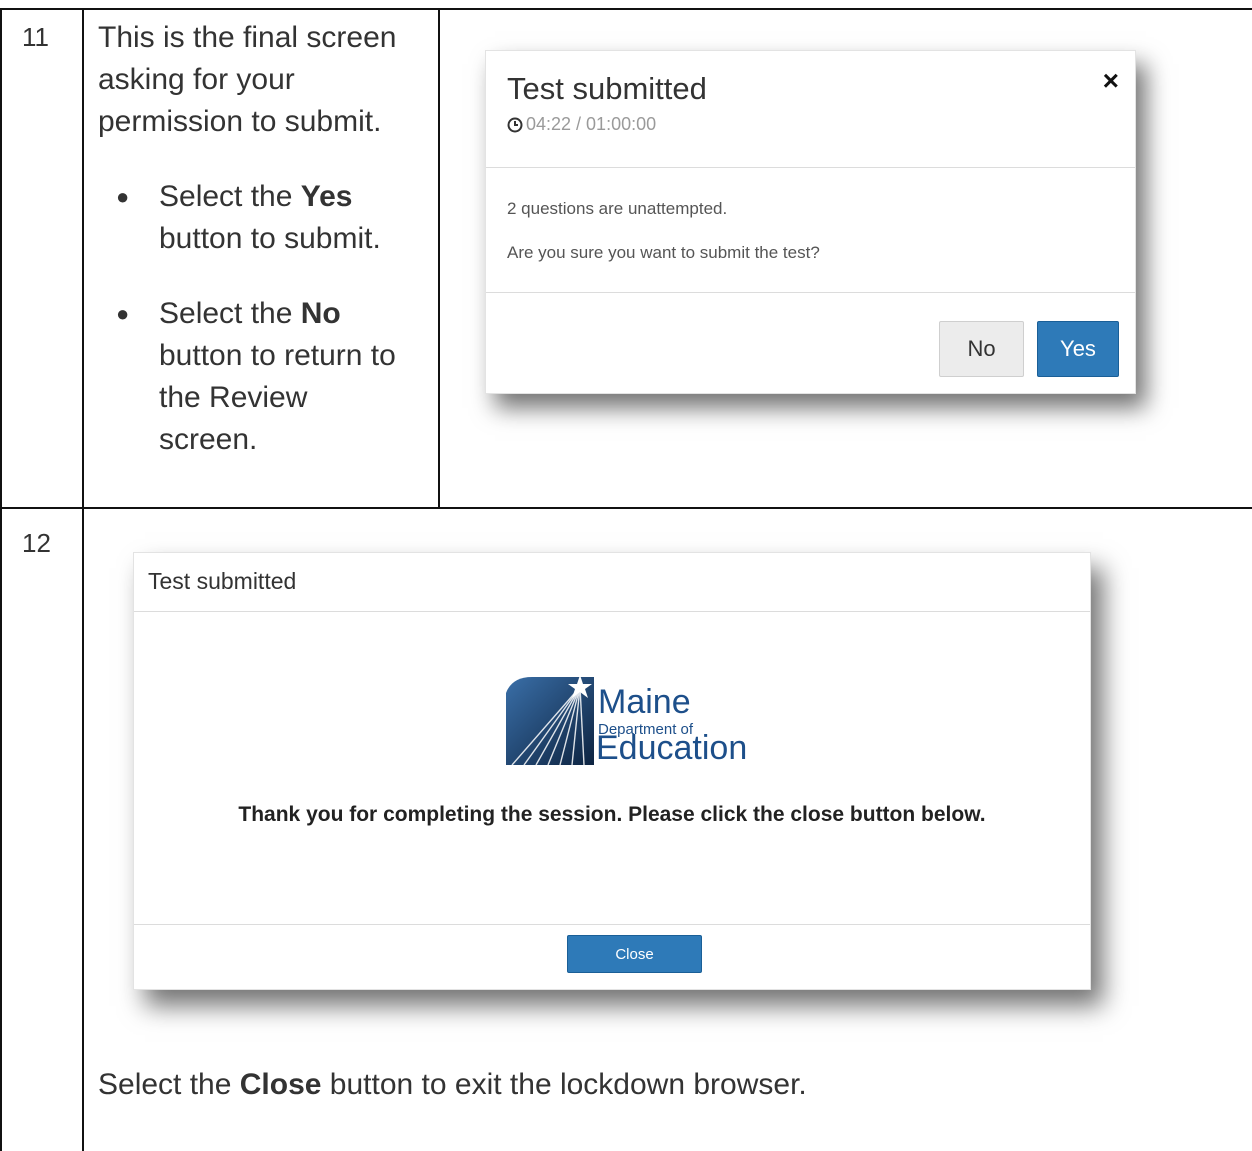  What do you see at coordinates (1, 579) in the screenshot?
I see `table-border-left` at bounding box center [1, 579].